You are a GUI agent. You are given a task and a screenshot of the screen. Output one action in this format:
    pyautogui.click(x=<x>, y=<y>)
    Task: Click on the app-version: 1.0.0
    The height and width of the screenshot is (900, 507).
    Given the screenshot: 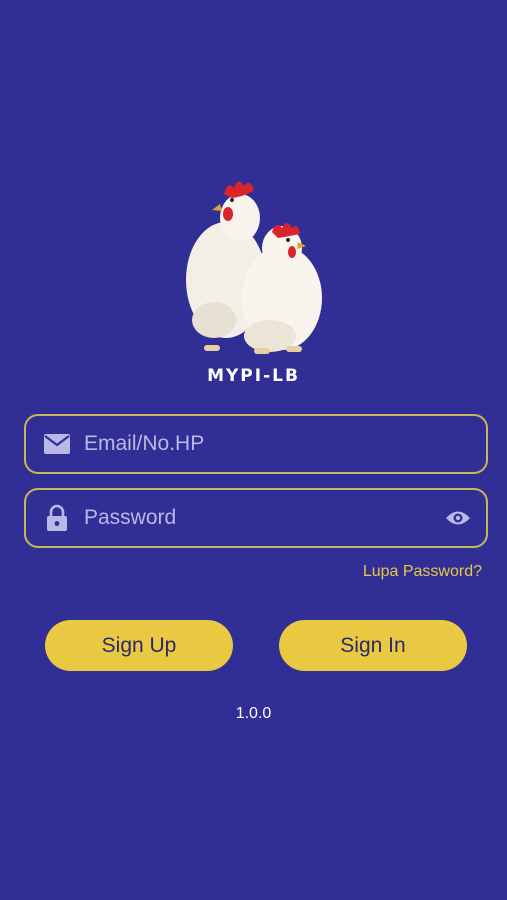 What is the action you would take?
    pyautogui.click(x=253, y=713)
    